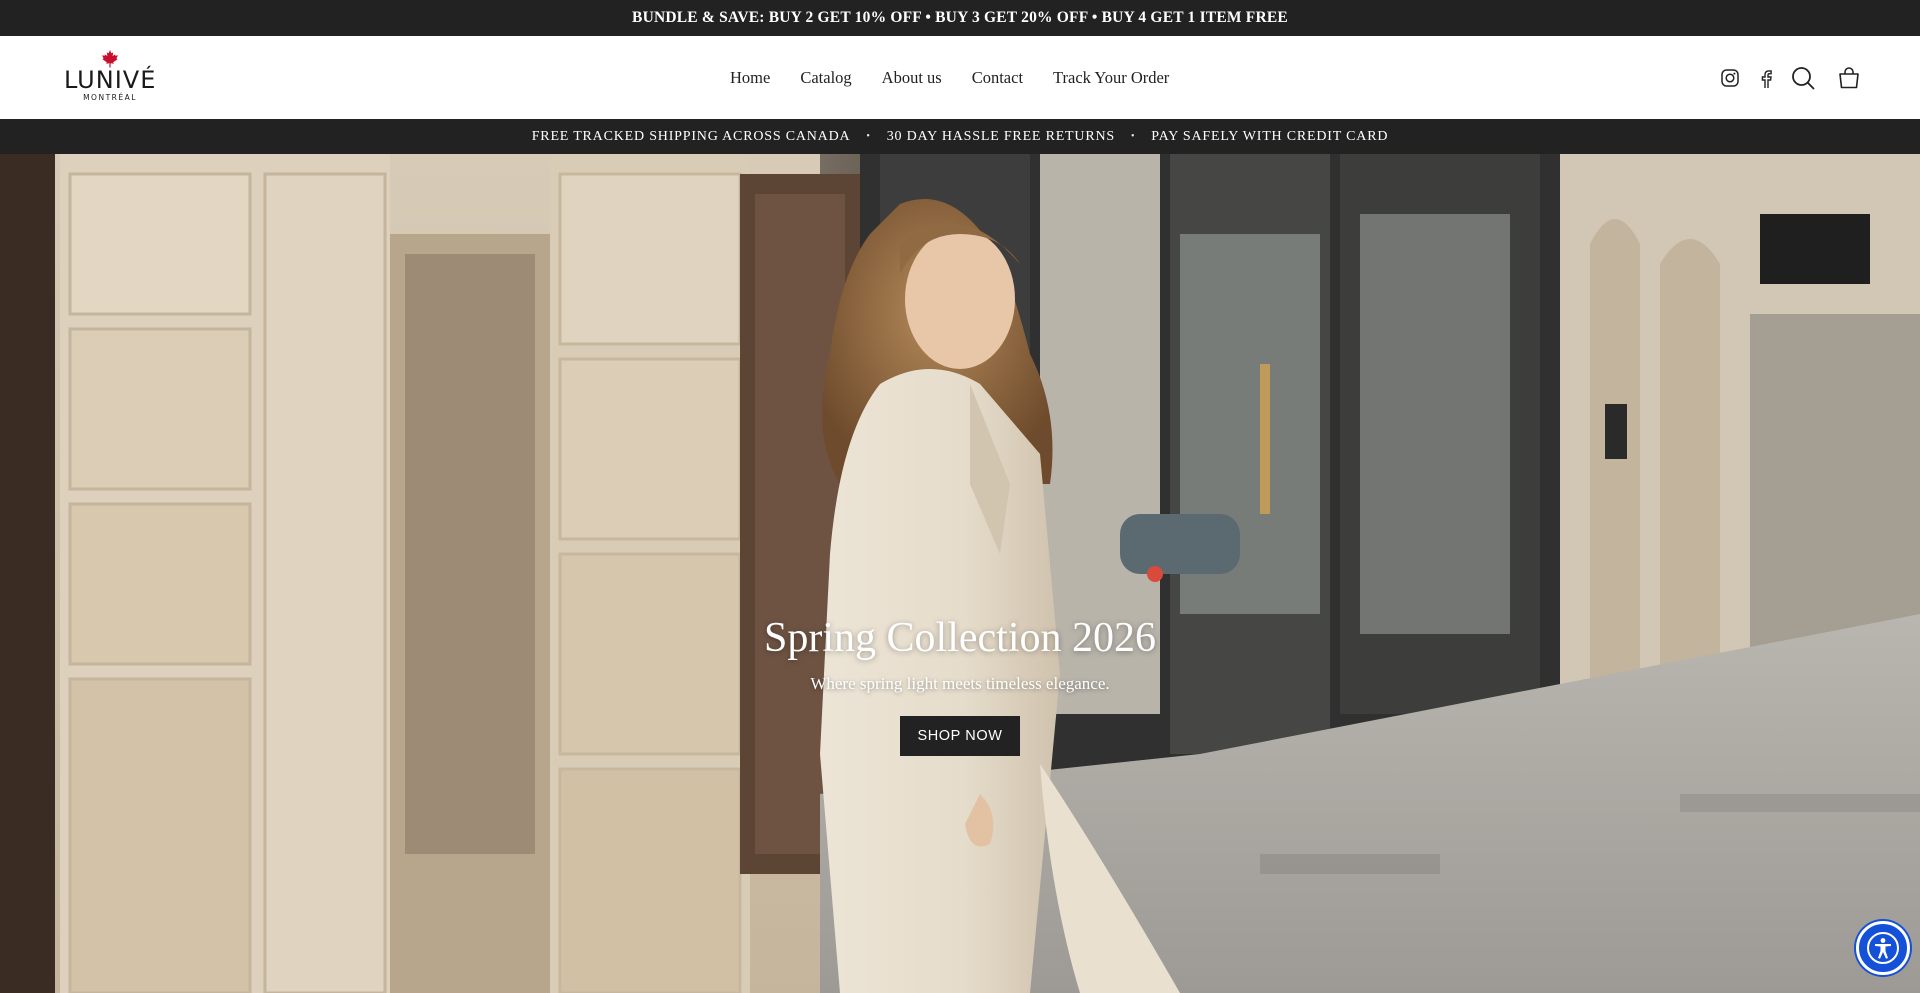 The image size is (1920, 993). What do you see at coordinates (825, 78) in the screenshot?
I see `nav-catalog: Catalog` at bounding box center [825, 78].